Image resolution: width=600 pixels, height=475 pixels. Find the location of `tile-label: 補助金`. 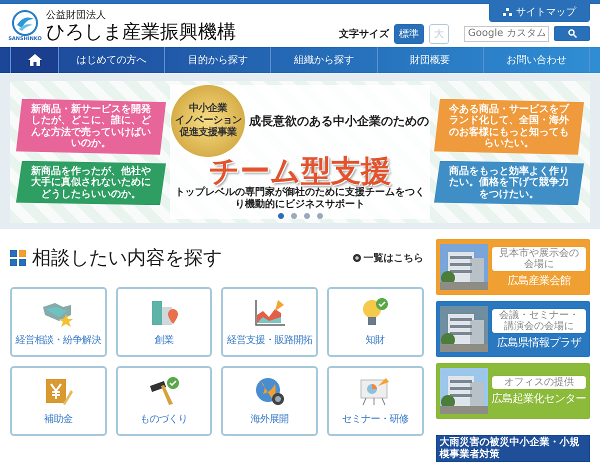

tile-label: 補助金 is located at coordinates (58, 419).